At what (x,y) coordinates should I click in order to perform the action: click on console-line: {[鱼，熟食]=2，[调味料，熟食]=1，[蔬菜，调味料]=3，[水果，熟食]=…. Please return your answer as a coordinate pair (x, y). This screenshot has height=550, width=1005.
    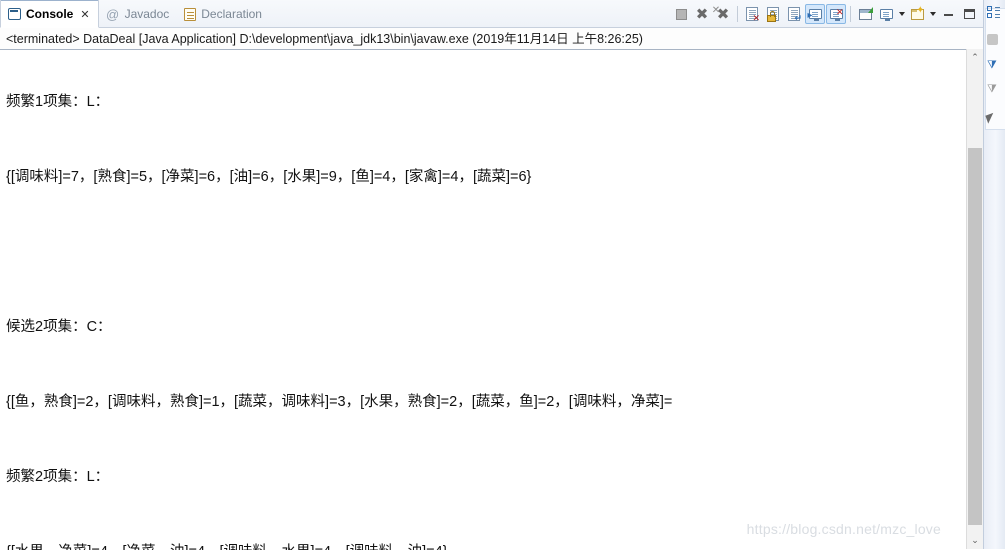
    Looking at the image, I should click on (339, 402).